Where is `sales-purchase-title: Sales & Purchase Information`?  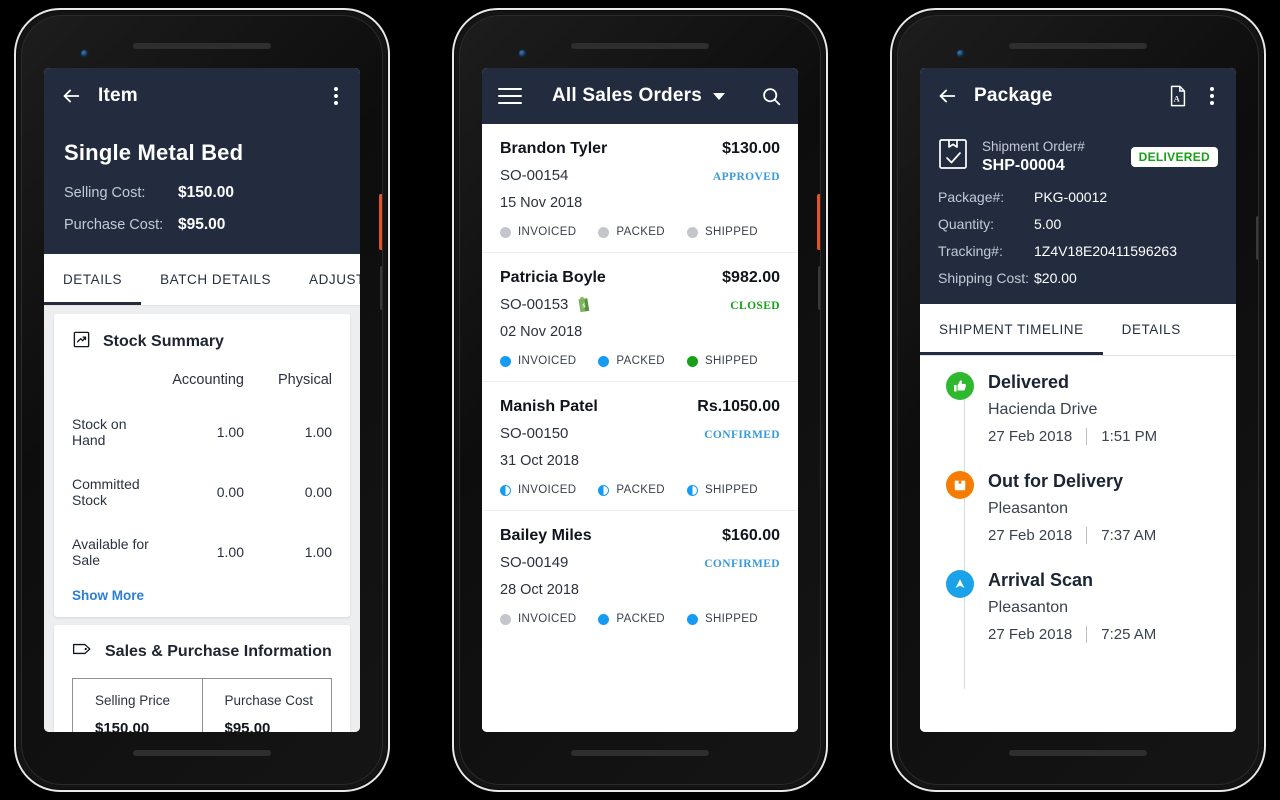
sales-purchase-title: Sales & Purchase Information is located at coordinates (218, 651).